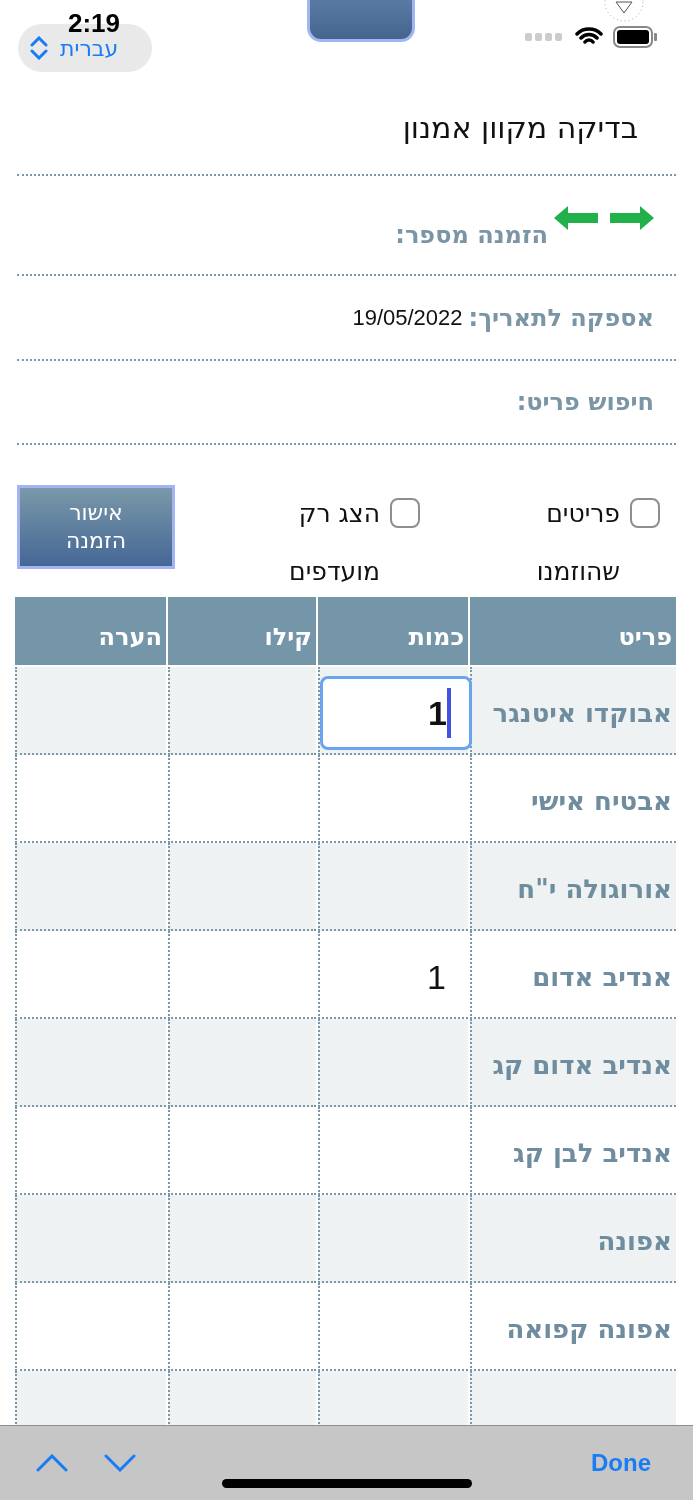 The image size is (693, 1500). Describe the element at coordinates (520, 128) in the screenshot. I see `page-title: בדיקה מקוון אמנון` at that location.